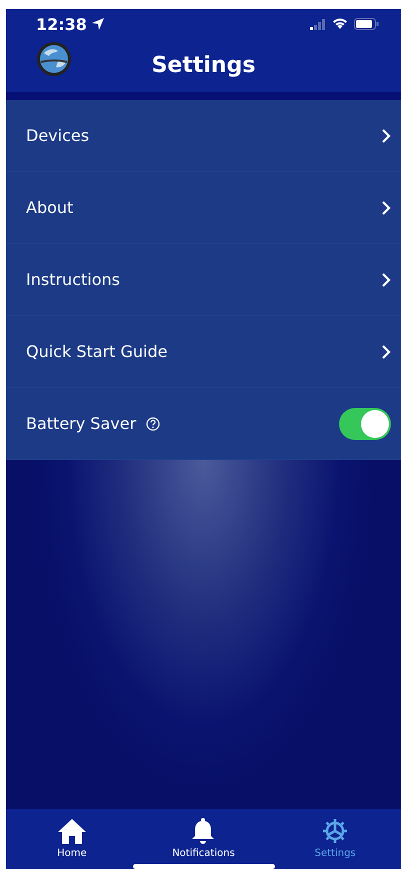  What do you see at coordinates (203, 831) in the screenshot?
I see `bell-icon` at bounding box center [203, 831].